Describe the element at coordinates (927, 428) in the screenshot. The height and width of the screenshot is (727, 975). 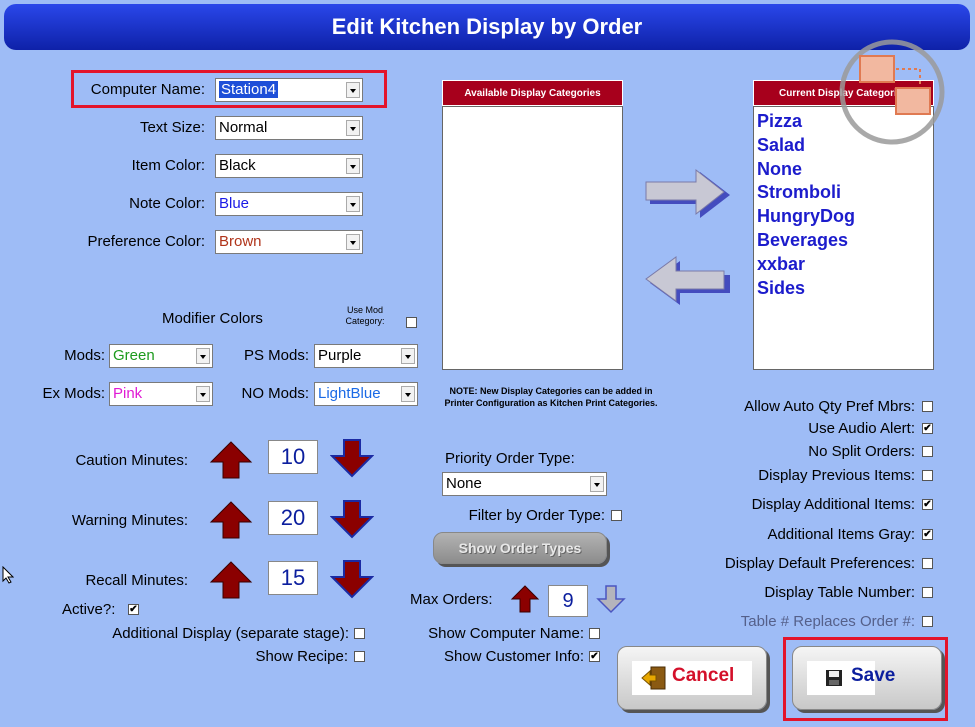
I see `use-audio-alert-checkbox: ✔` at that location.